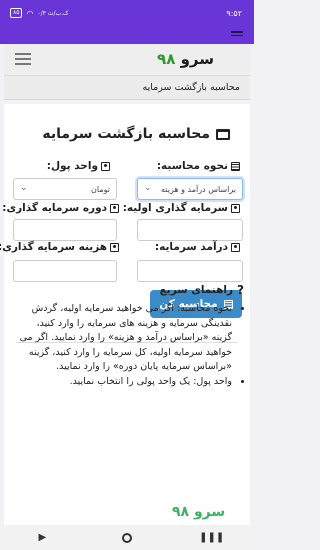 Image resolution: width=320 pixels, height=550 pixels. What do you see at coordinates (201, 290) in the screenshot?
I see `quick-guide-title: ? راهنمای سریع` at bounding box center [201, 290].